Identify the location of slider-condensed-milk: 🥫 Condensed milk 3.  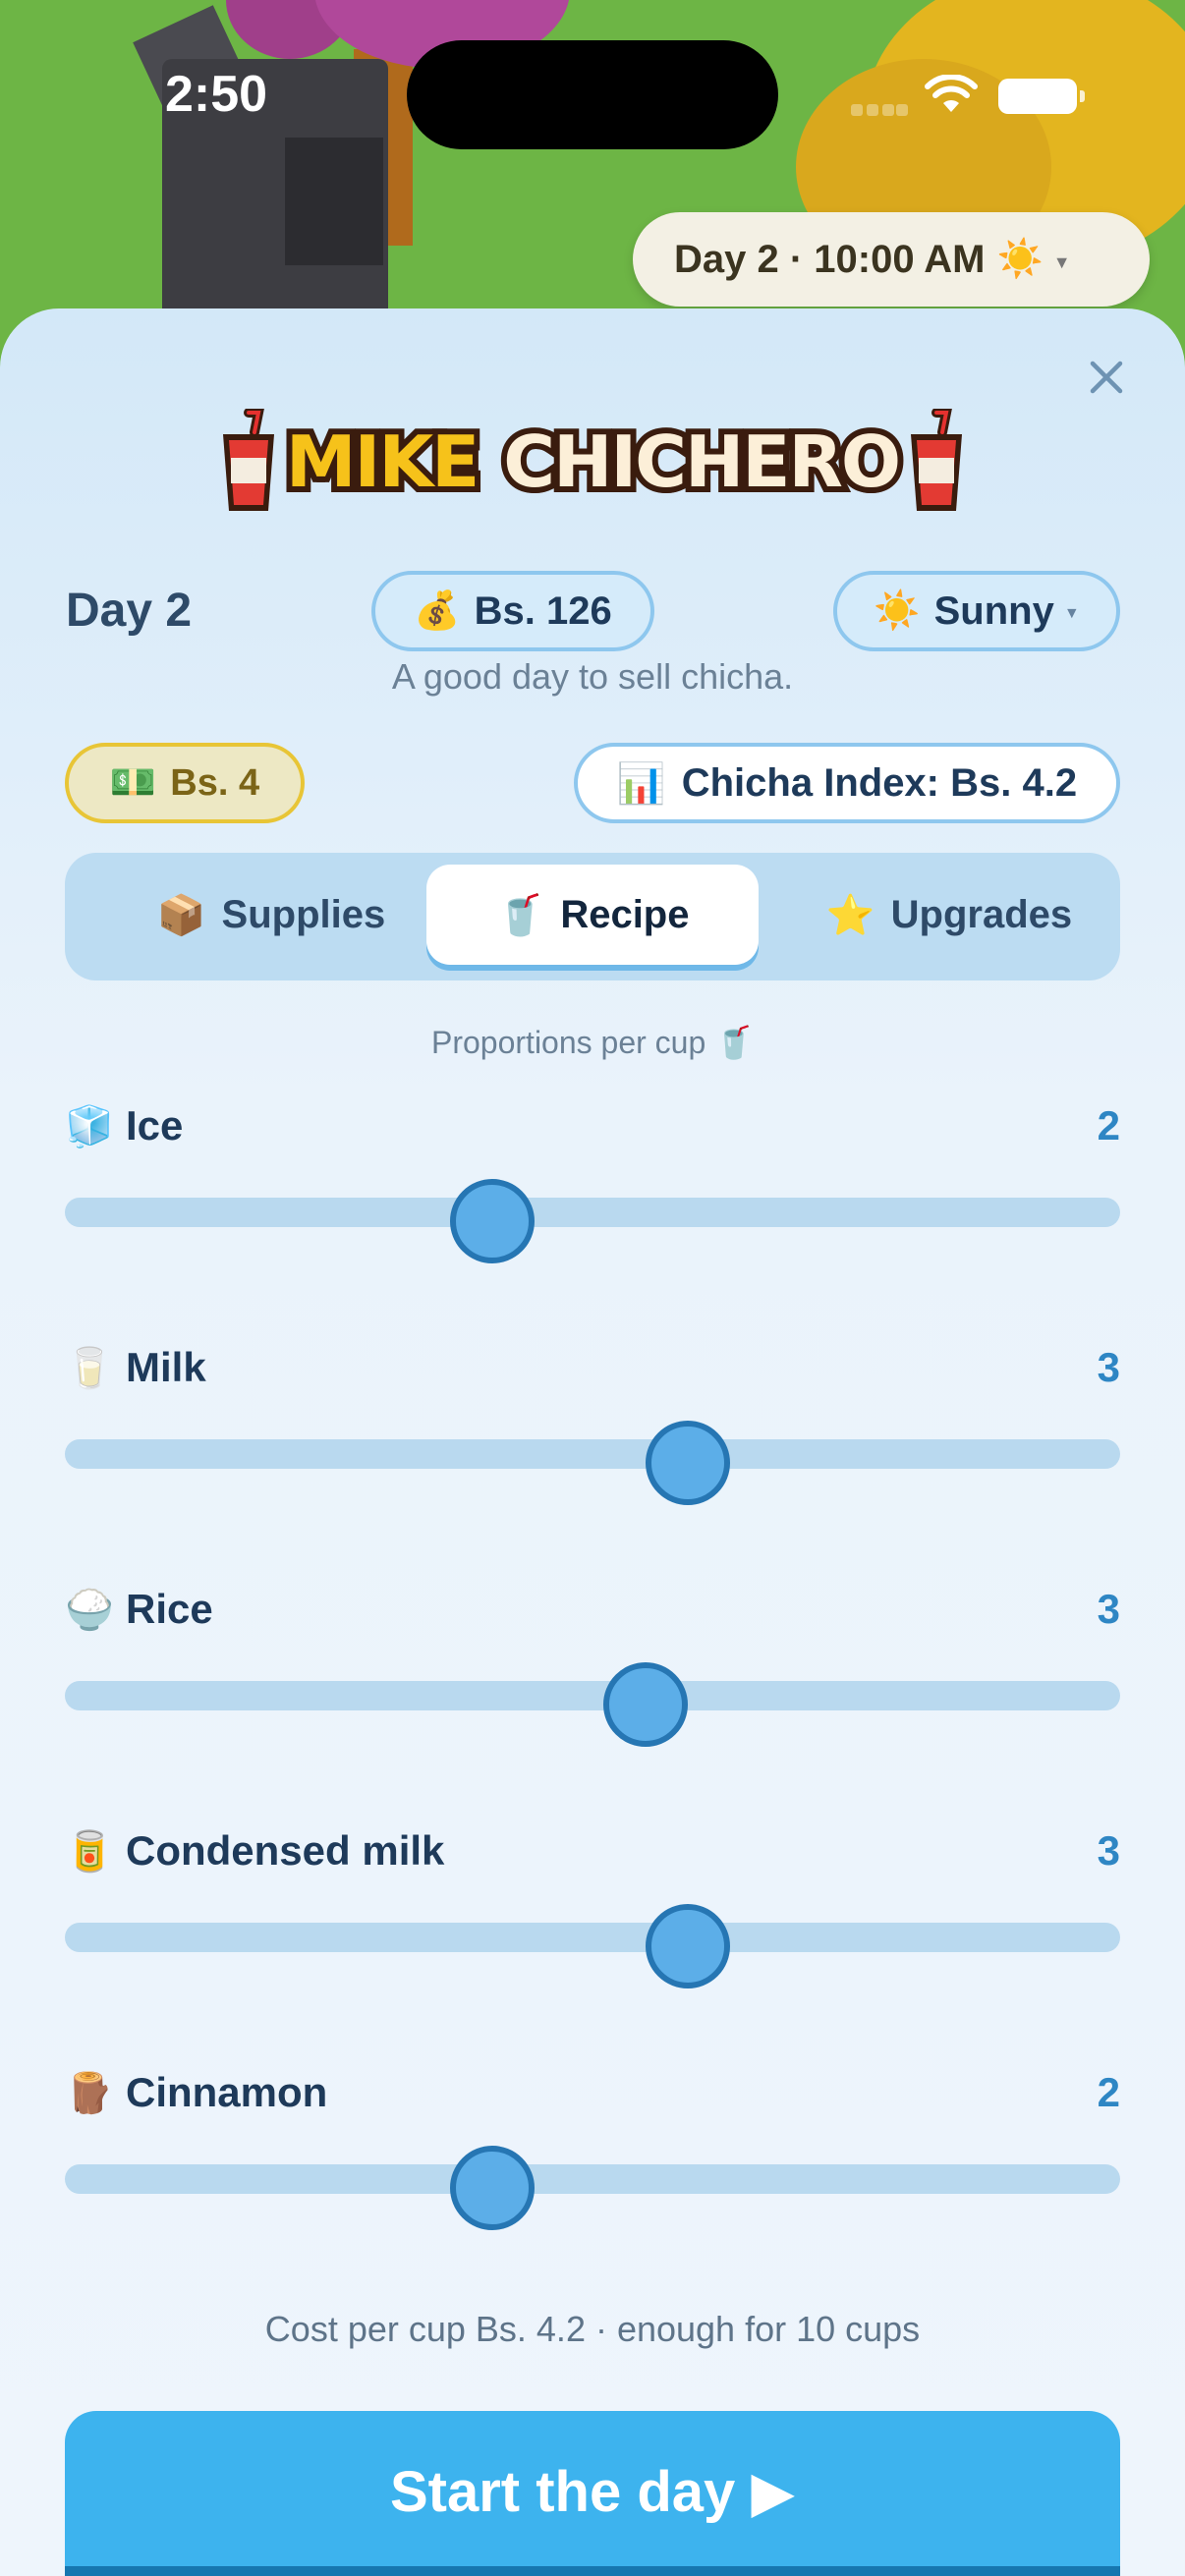
(592, 1925).